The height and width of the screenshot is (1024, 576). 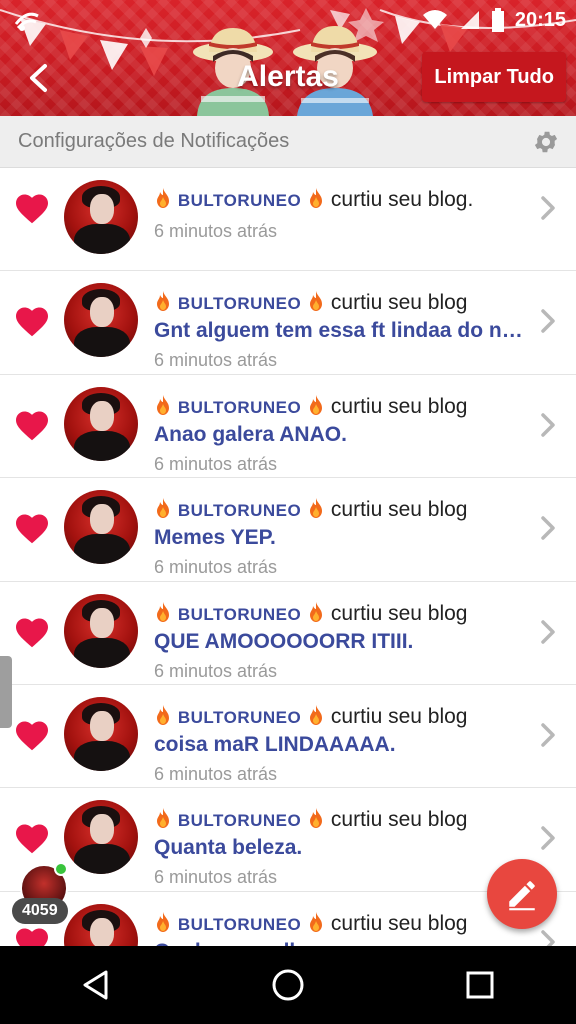 I want to click on signal-icon, so click(x=469, y=20).